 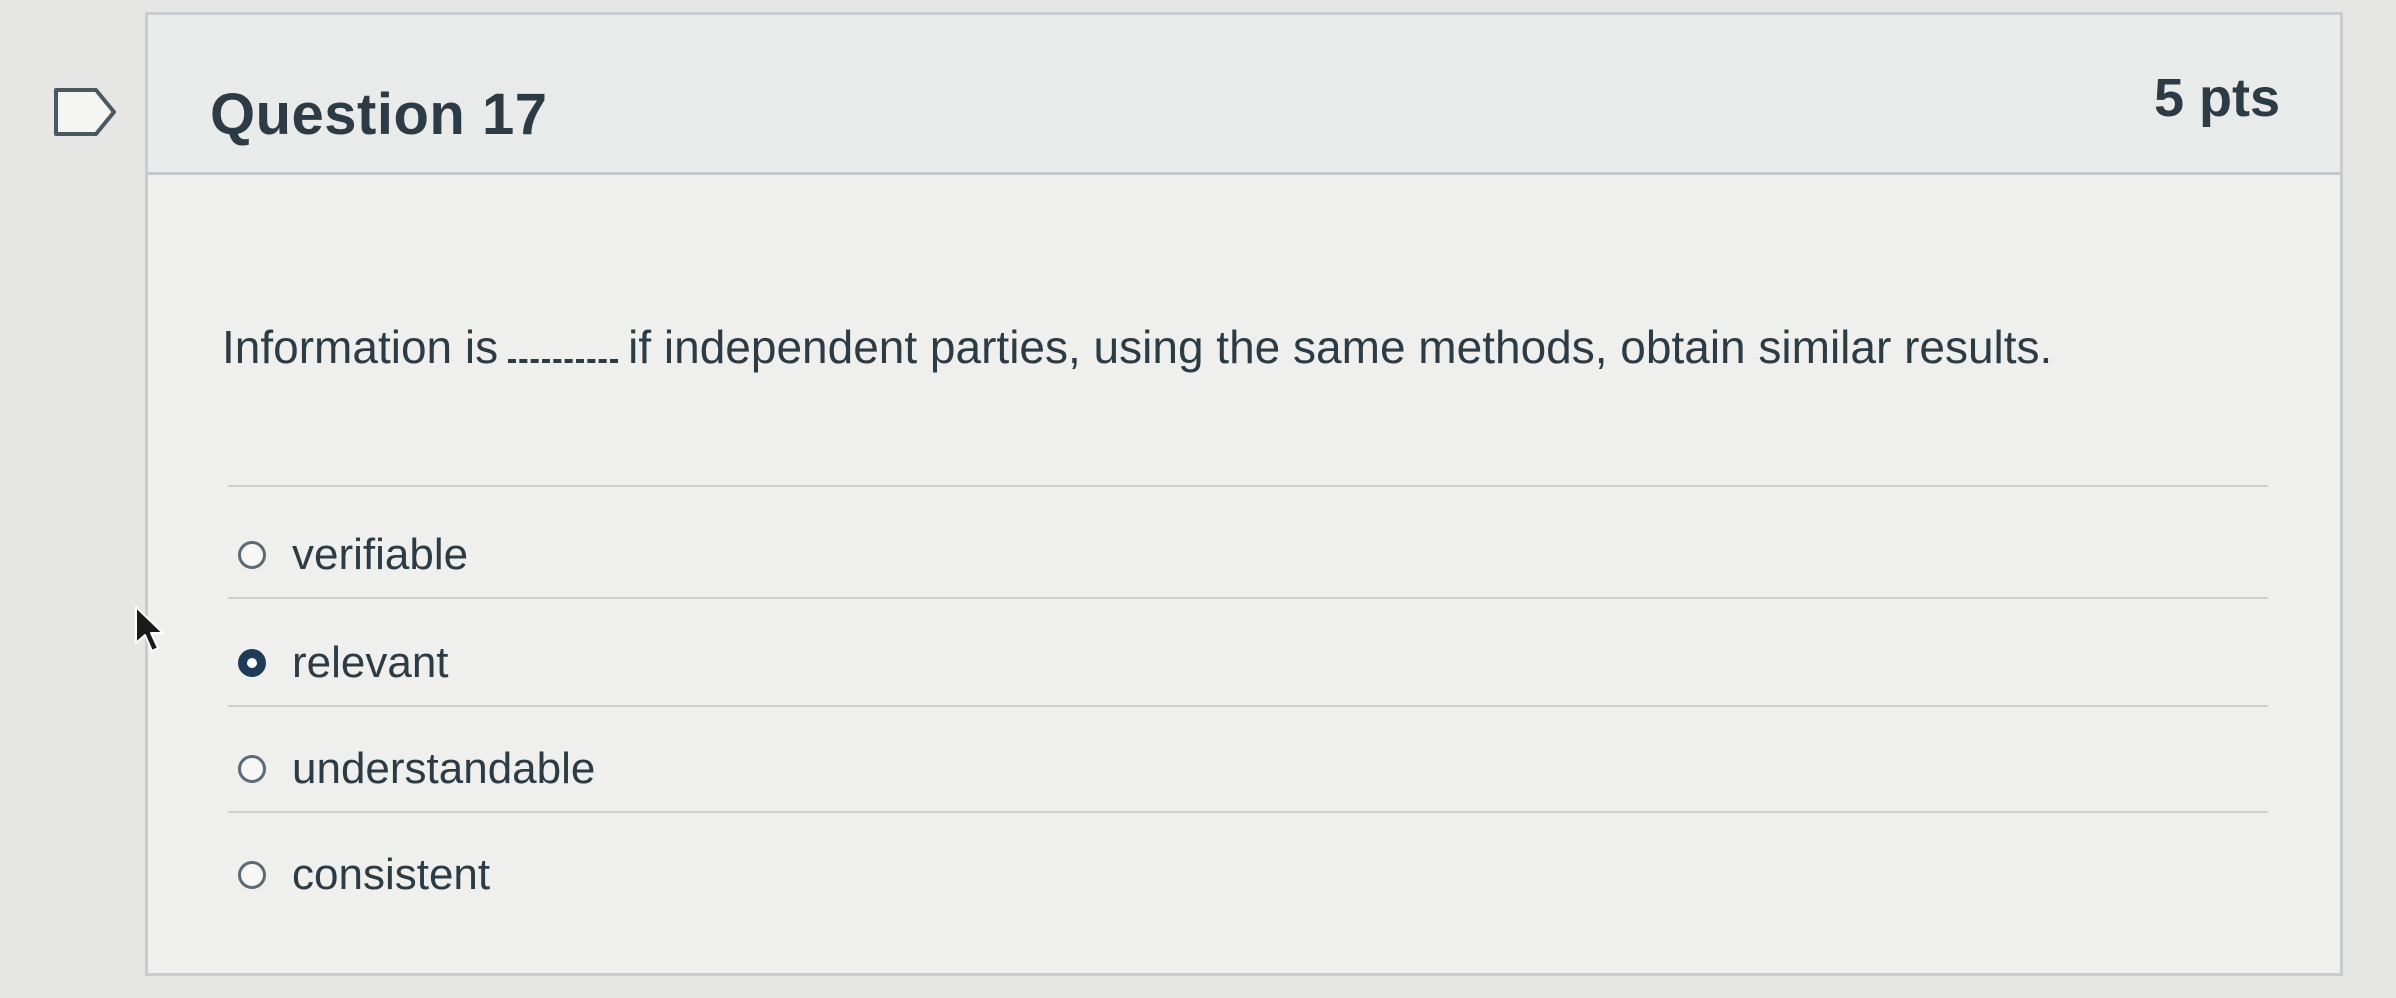 What do you see at coordinates (391, 874) in the screenshot?
I see `answer-label: consistent` at bounding box center [391, 874].